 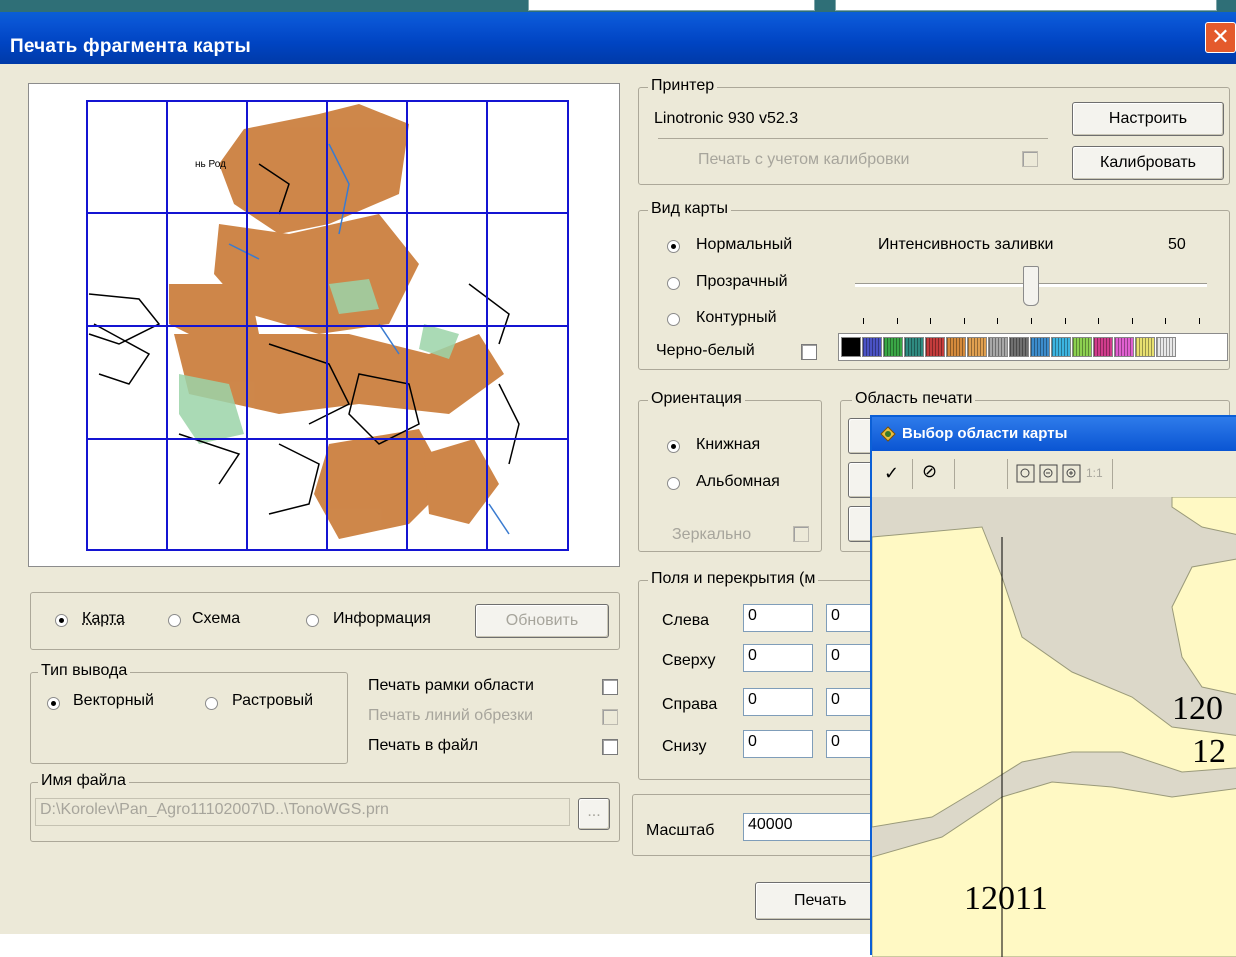 I want to click on setup-button: Настроить, so click(x=1148, y=119).